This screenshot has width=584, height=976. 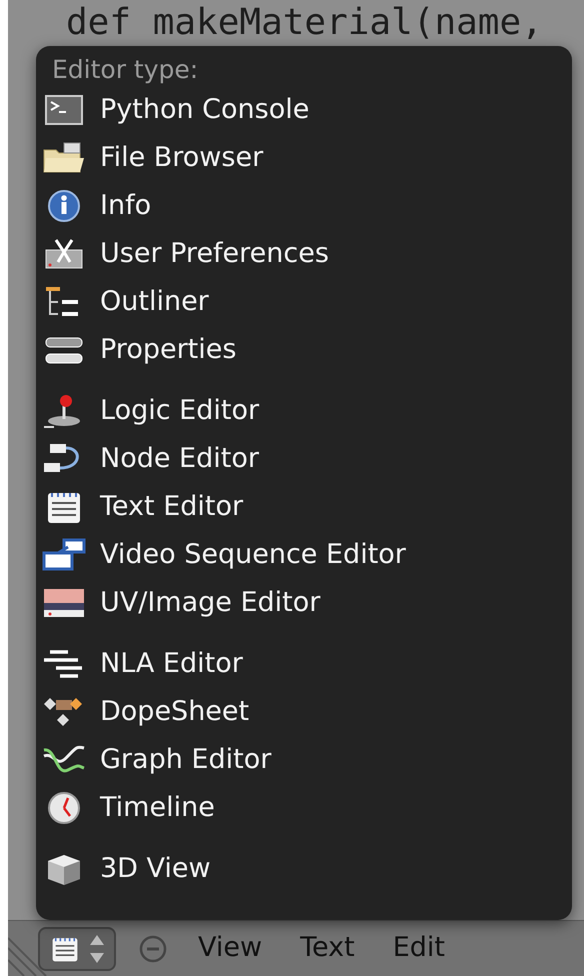 I want to click on menu-item: 3D View, so click(x=155, y=869).